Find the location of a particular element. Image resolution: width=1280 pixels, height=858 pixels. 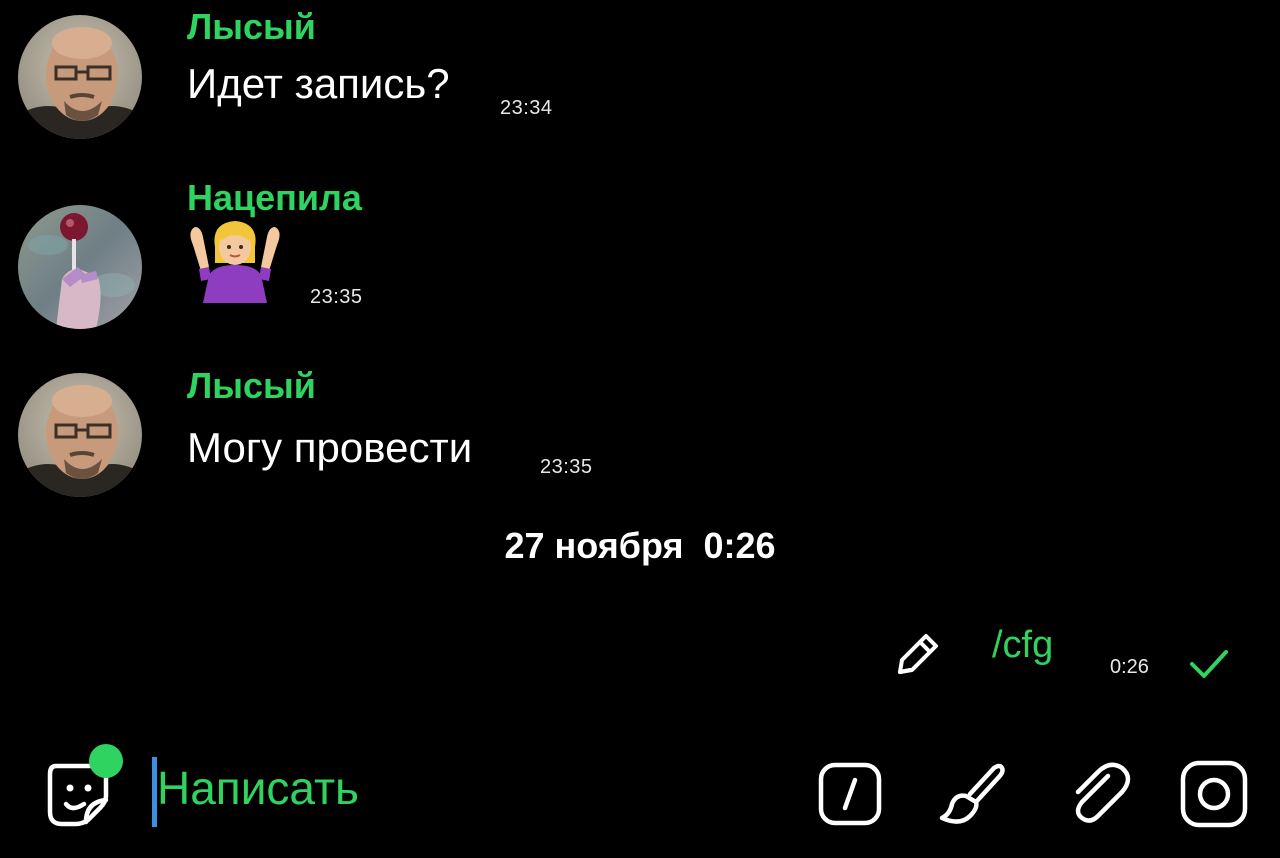

composer-bar is located at coordinates (640, 799).